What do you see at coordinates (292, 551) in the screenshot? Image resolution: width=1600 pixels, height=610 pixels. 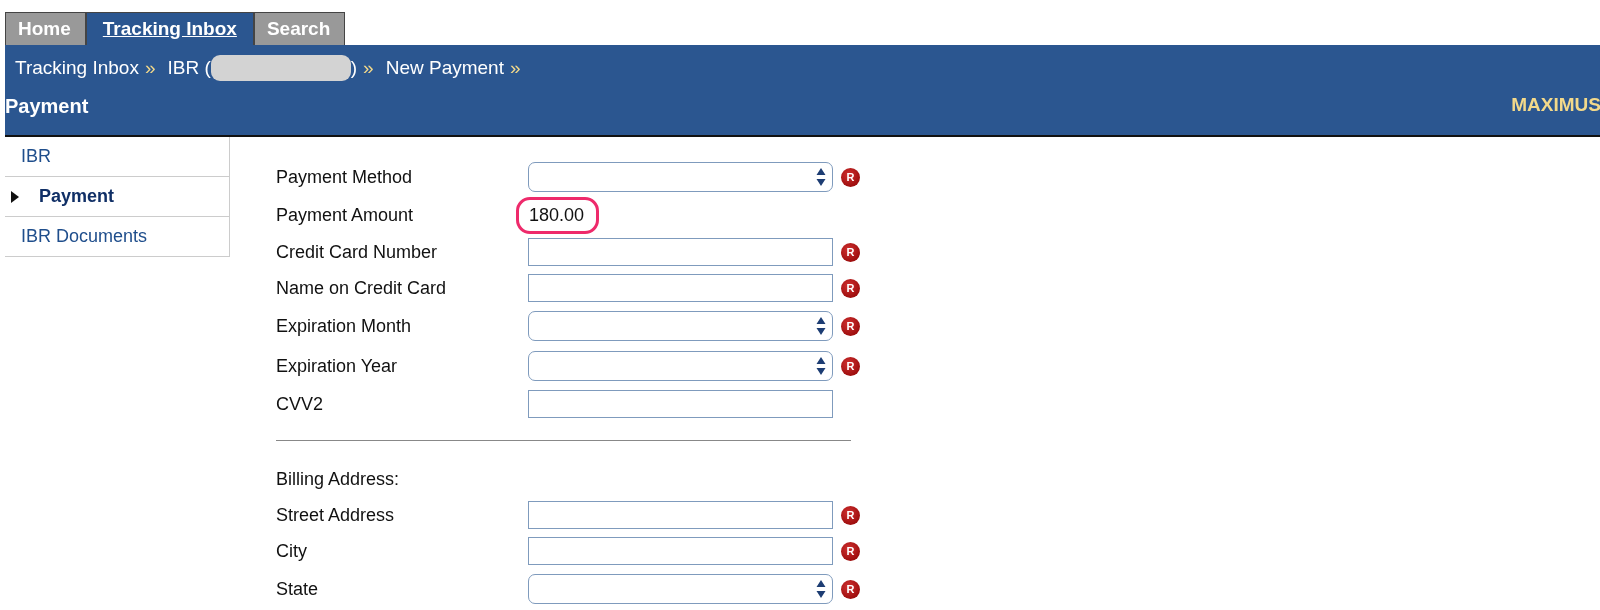 I see `field-label: City` at bounding box center [292, 551].